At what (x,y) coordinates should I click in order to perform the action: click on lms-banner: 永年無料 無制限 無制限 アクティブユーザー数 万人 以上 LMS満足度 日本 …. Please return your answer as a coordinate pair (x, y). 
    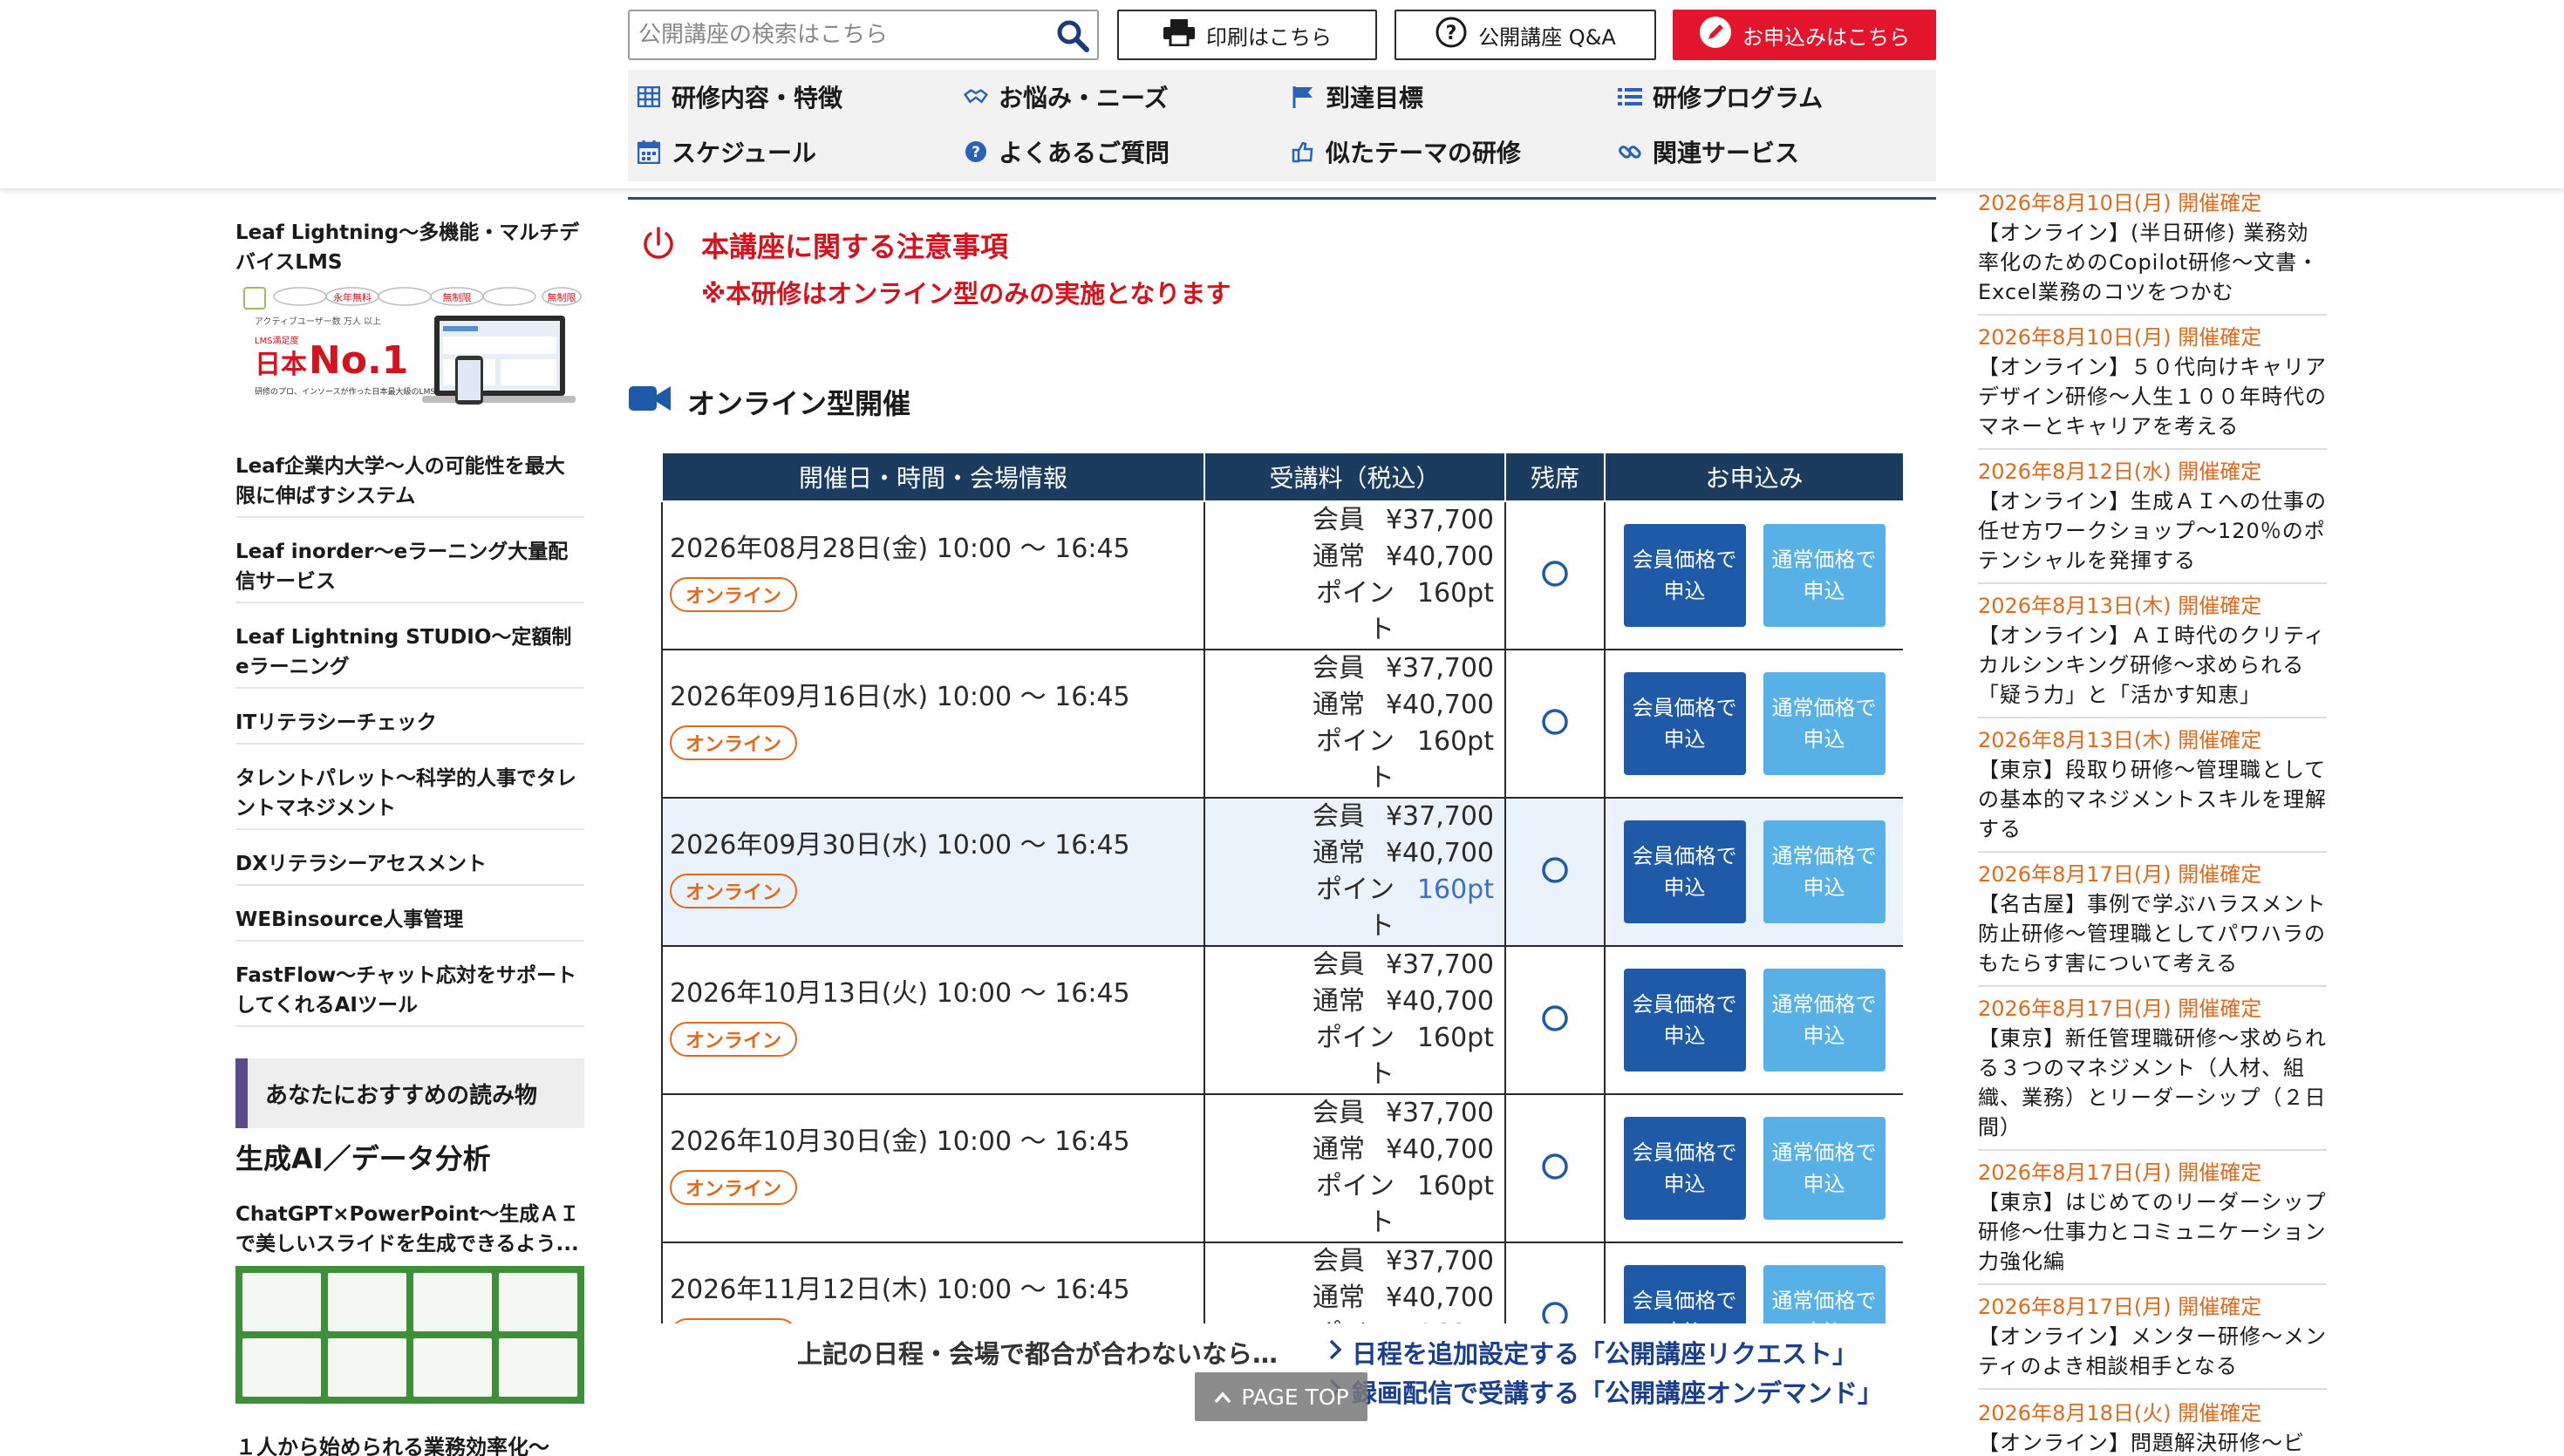
    Looking at the image, I should click on (409, 349).